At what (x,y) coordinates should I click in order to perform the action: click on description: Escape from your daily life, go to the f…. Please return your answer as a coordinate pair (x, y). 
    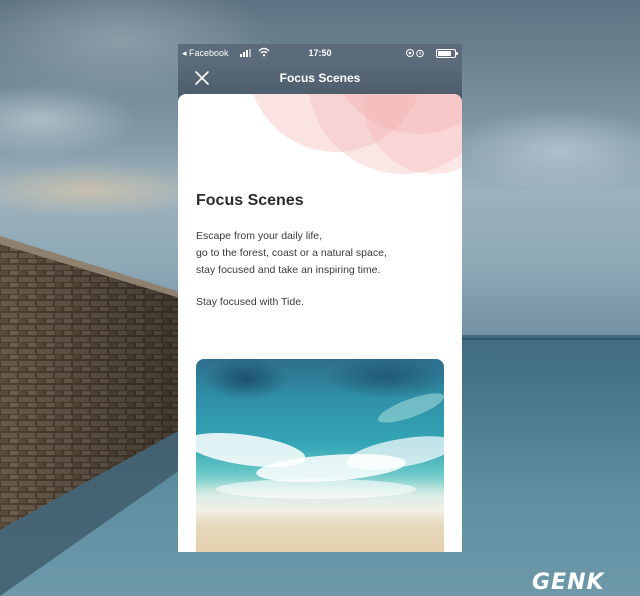
    Looking at the image, I should click on (321, 253).